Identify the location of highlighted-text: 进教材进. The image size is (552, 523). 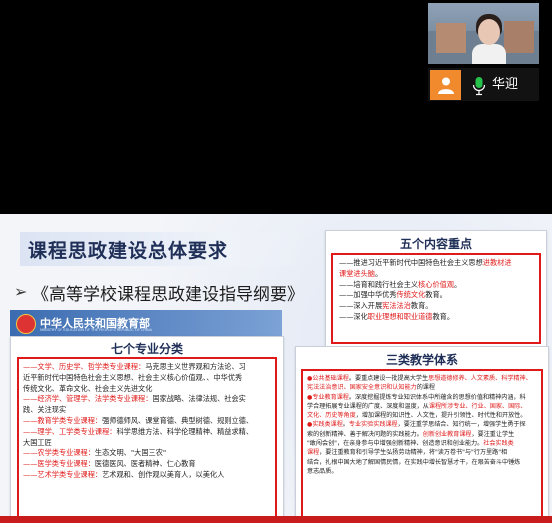
(497, 262).